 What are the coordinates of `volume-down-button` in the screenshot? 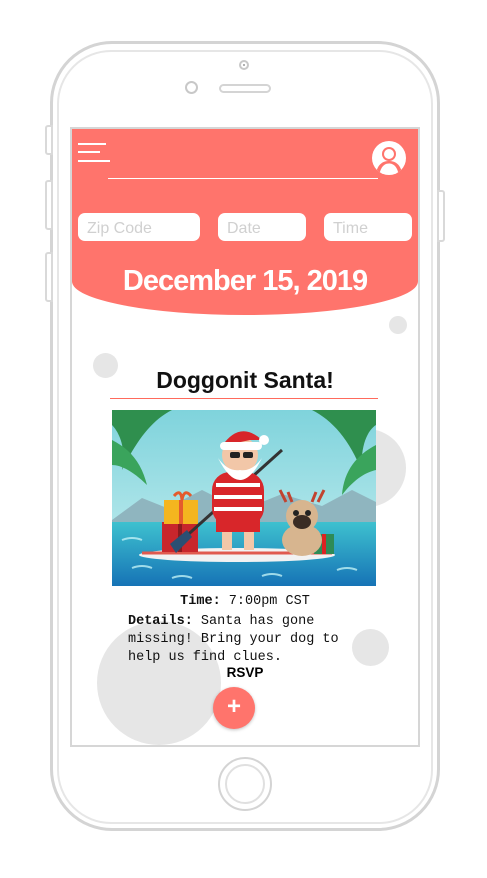 It's located at (49, 277).